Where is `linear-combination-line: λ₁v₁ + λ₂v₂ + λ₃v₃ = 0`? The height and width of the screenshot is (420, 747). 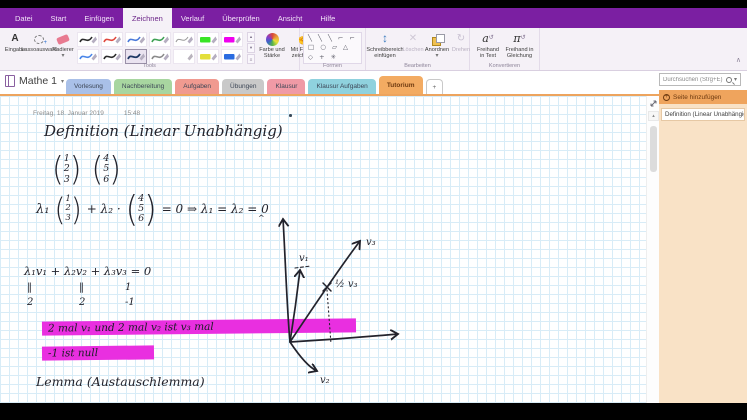
linear-combination-line: λ₁v₁ + λ₂v₂ + λ₃v₃ = 0 is located at coordinates (88, 271).